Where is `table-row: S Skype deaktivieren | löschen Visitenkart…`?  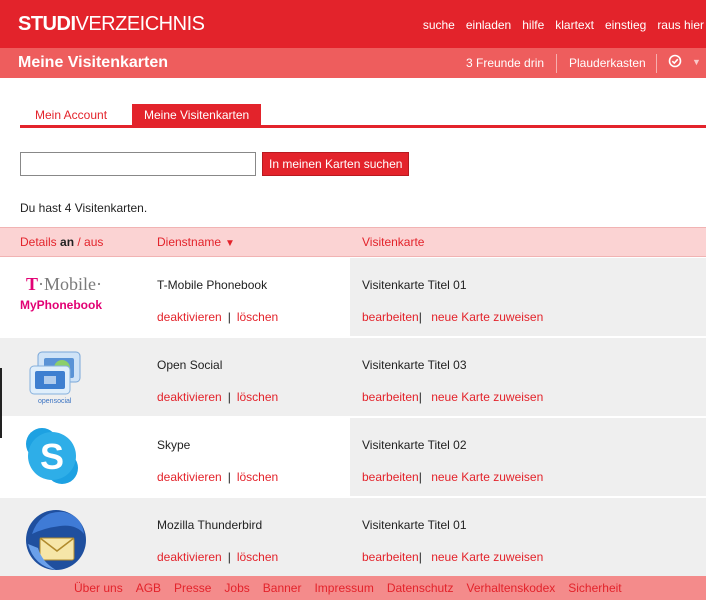 table-row: S Skype deaktivieren | löschen Visitenkart… is located at coordinates (353, 457).